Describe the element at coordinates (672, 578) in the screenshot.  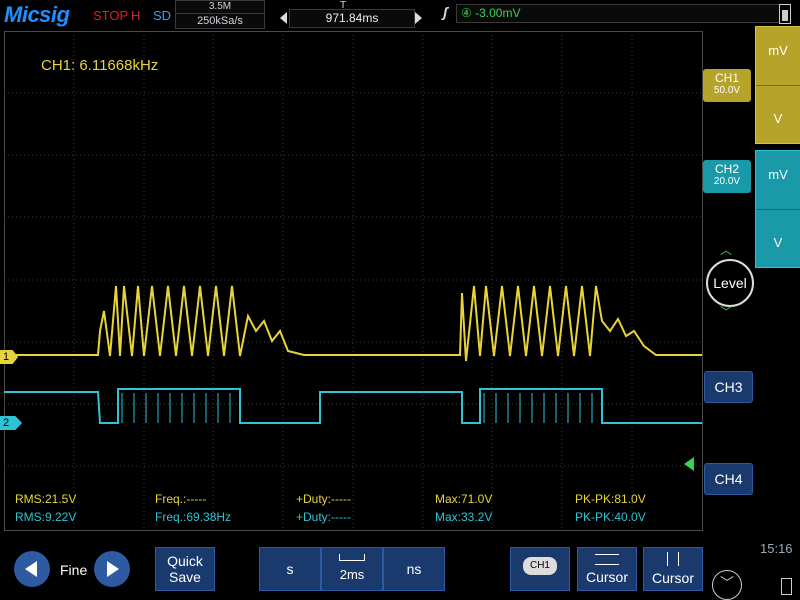
I see `cursor-v-label: Cursor` at that location.